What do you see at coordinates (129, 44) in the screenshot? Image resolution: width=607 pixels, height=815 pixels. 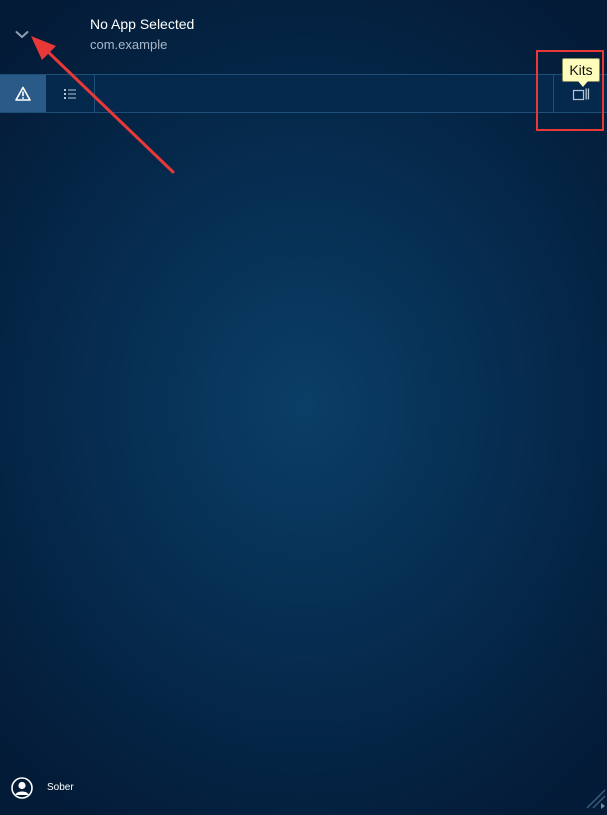 I see `app-bundle-id: com.example` at bounding box center [129, 44].